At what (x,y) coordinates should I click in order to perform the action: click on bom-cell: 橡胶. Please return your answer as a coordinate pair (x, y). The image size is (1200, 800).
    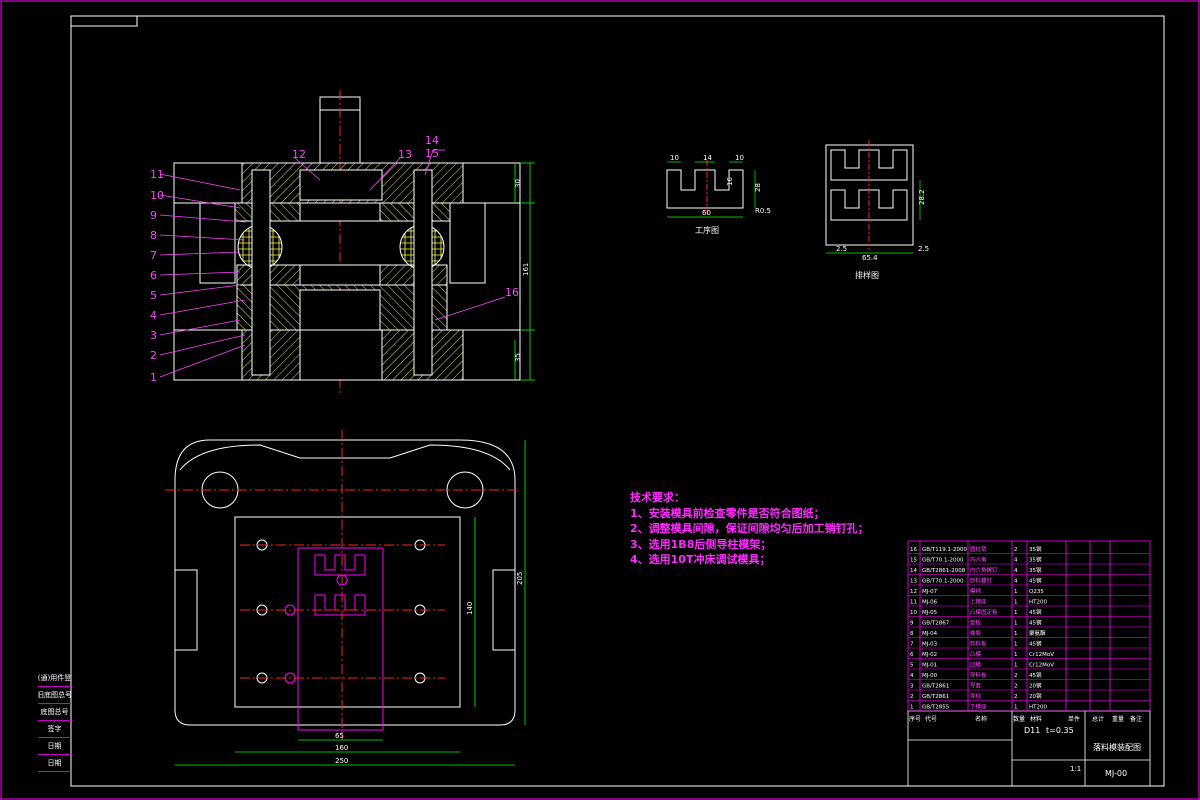
    Looking at the image, I should click on (976, 633).